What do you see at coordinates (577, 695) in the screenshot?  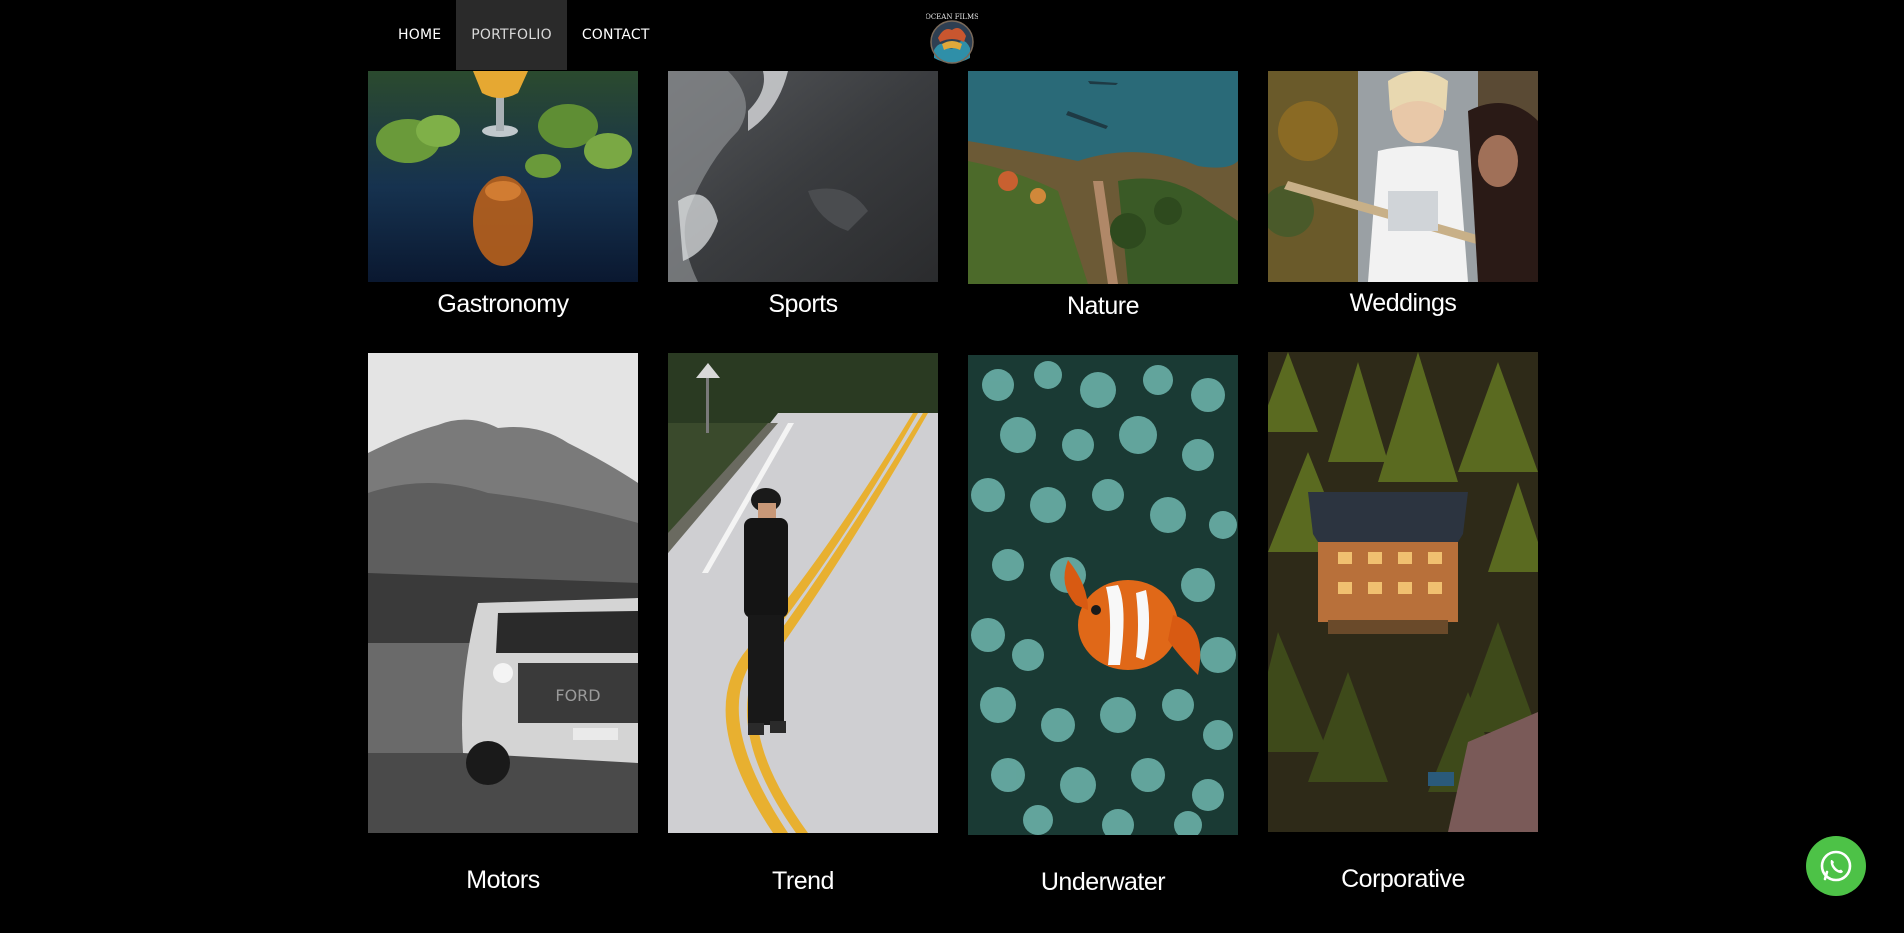 I see `svg-text: FORD` at bounding box center [577, 695].